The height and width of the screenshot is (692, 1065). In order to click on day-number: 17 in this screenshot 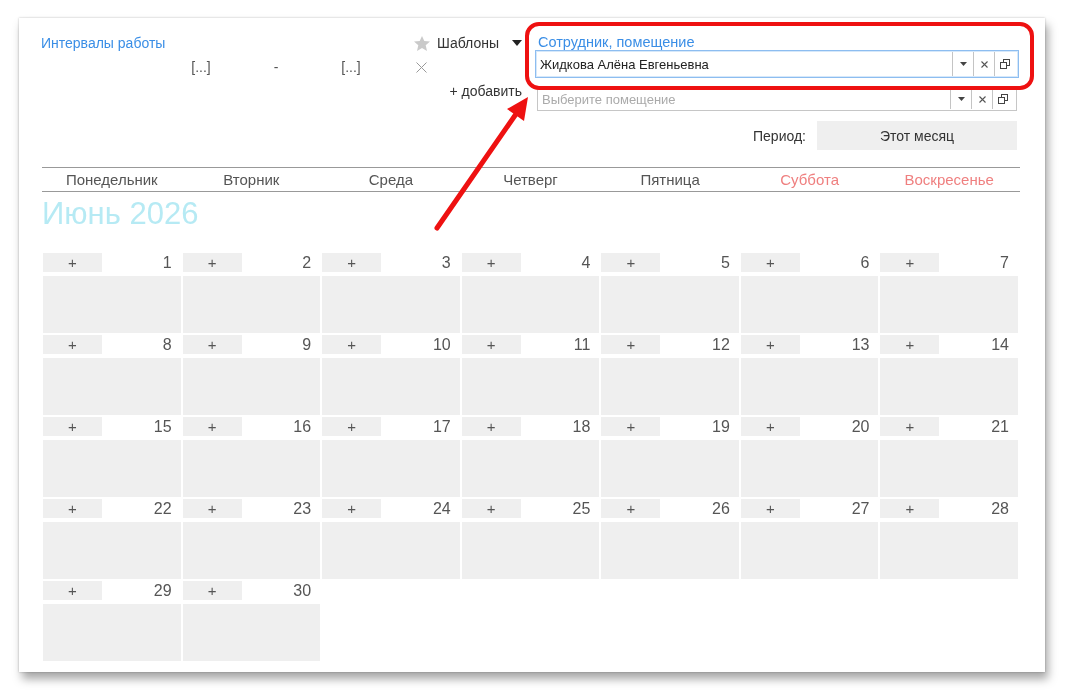, I will do `click(442, 426)`.